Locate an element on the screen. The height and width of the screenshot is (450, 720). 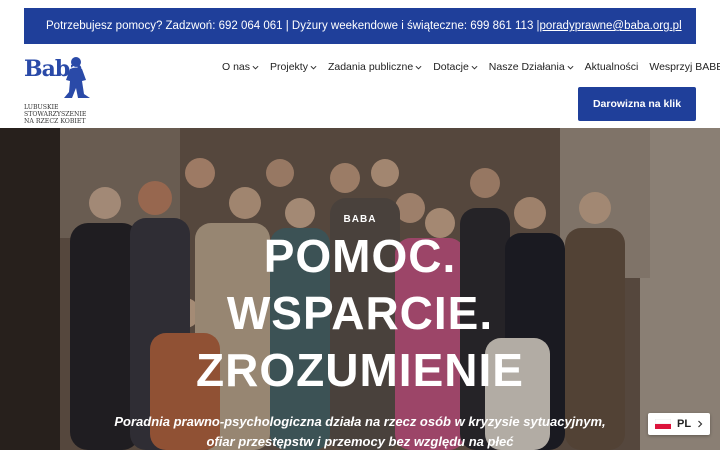
nav-item-label: Wesprzyj BABĘ is located at coordinates (684, 67).